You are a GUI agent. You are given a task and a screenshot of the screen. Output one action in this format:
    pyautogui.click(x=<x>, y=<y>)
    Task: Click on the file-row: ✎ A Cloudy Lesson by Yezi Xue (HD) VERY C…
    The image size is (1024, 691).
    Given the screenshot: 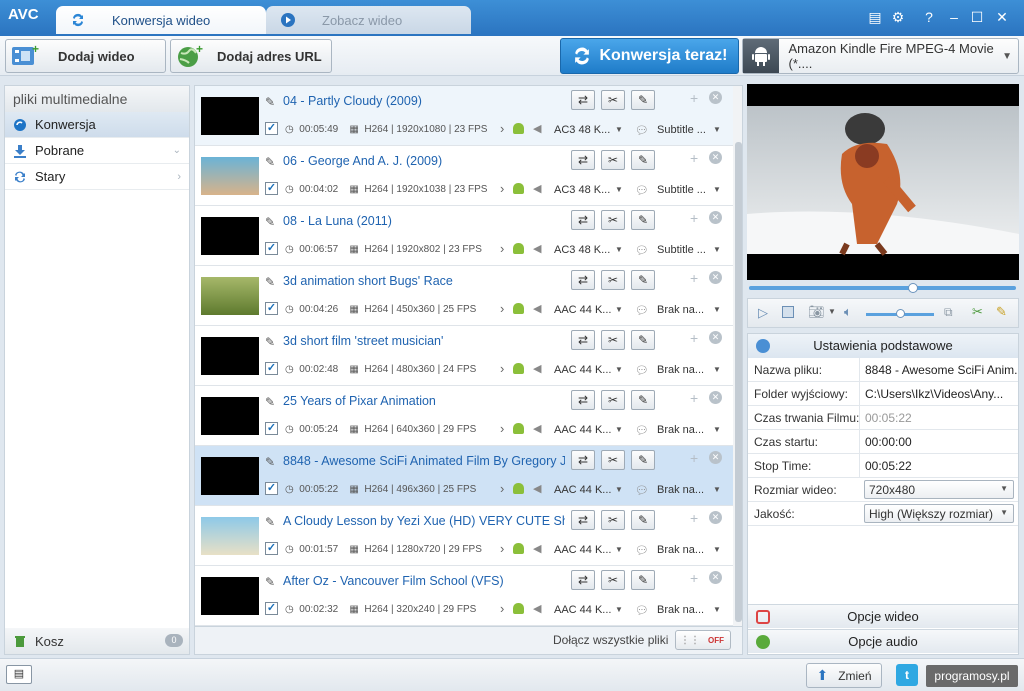 What is the action you would take?
    pyautogui.click(x=464, y=536)
    